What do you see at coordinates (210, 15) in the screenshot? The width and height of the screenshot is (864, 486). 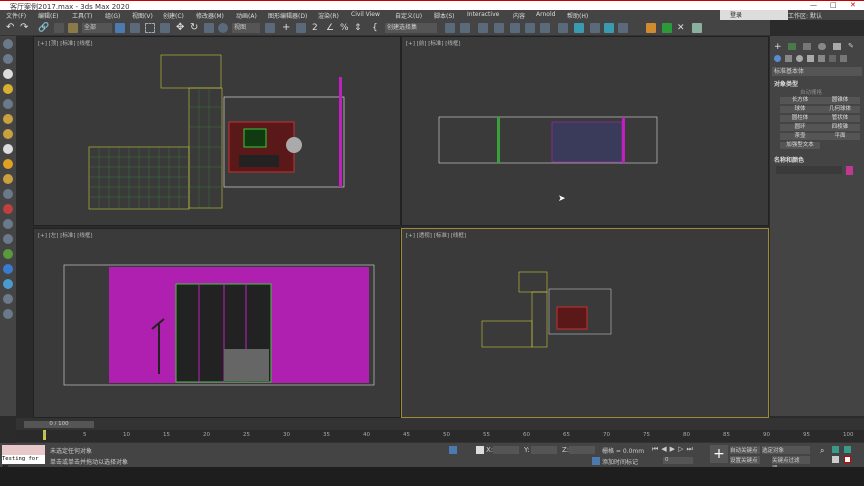 I see `menu-modifiers: 修改器(M)` at bounding box center [210, 15].